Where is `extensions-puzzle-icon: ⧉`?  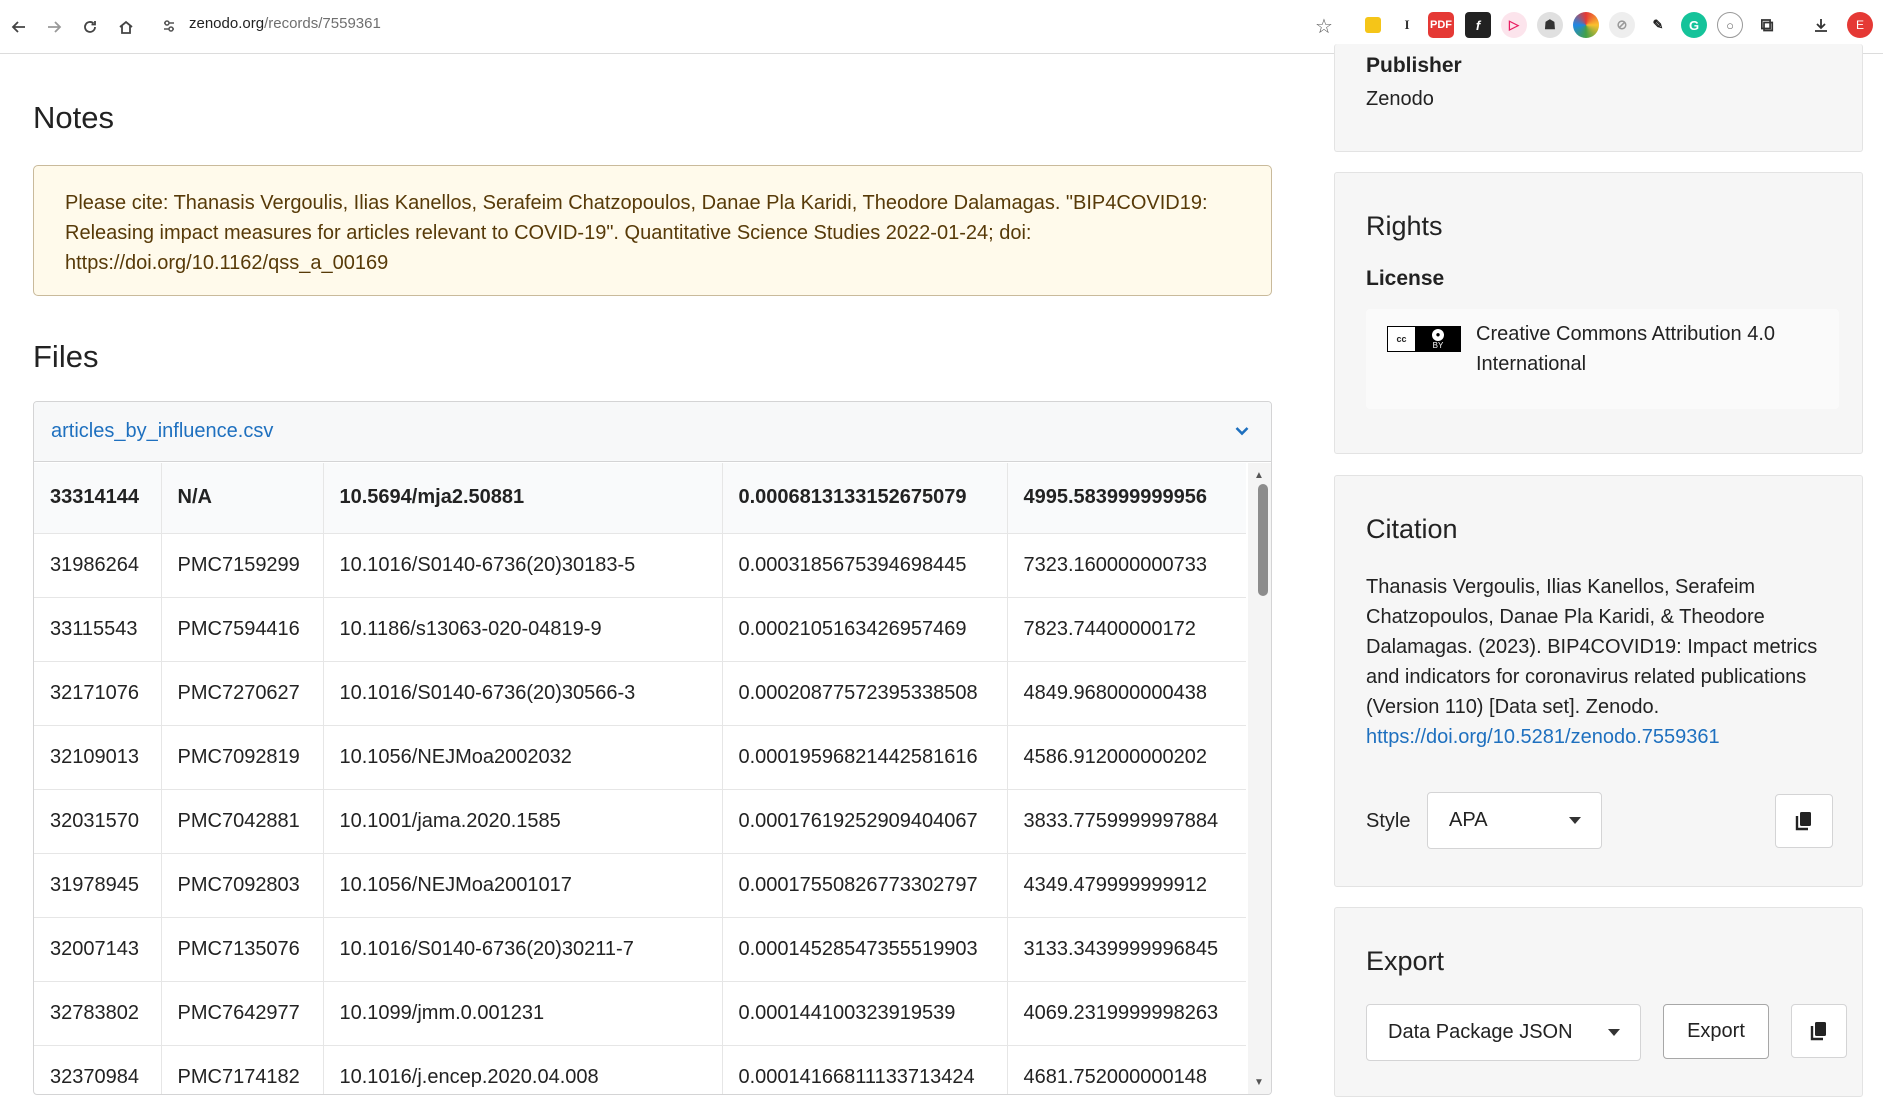 extensions-puzzle-icon: ⧉ is located at coordinates (1767, 25).